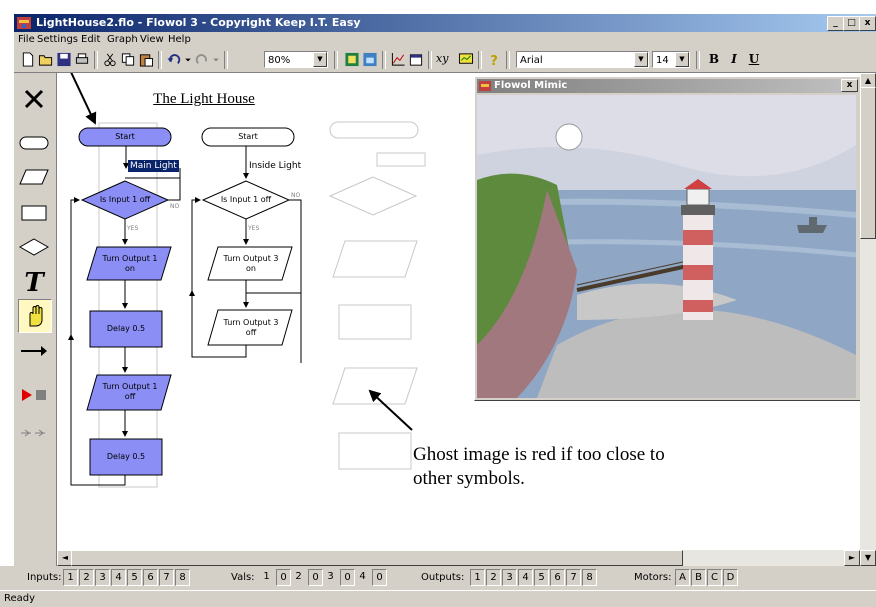 Image resolution: width=876 pixels, height=607 pixels. What do you see at coordinates (26, 39) in the screenshot?
I see `menu-file: File` at bounding box center [26, 39].